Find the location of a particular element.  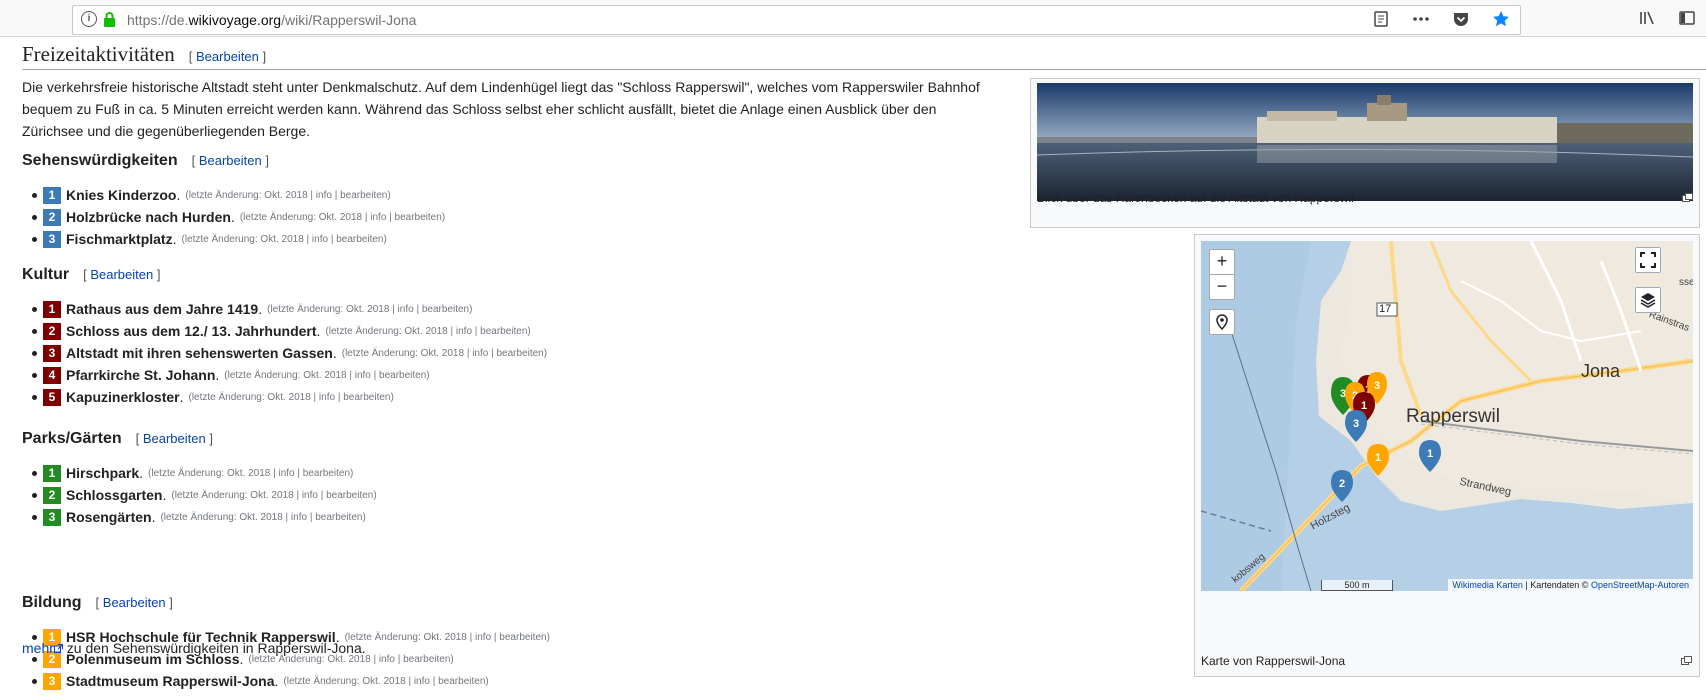

pocket-icon is located at coordinates (1461, 19).